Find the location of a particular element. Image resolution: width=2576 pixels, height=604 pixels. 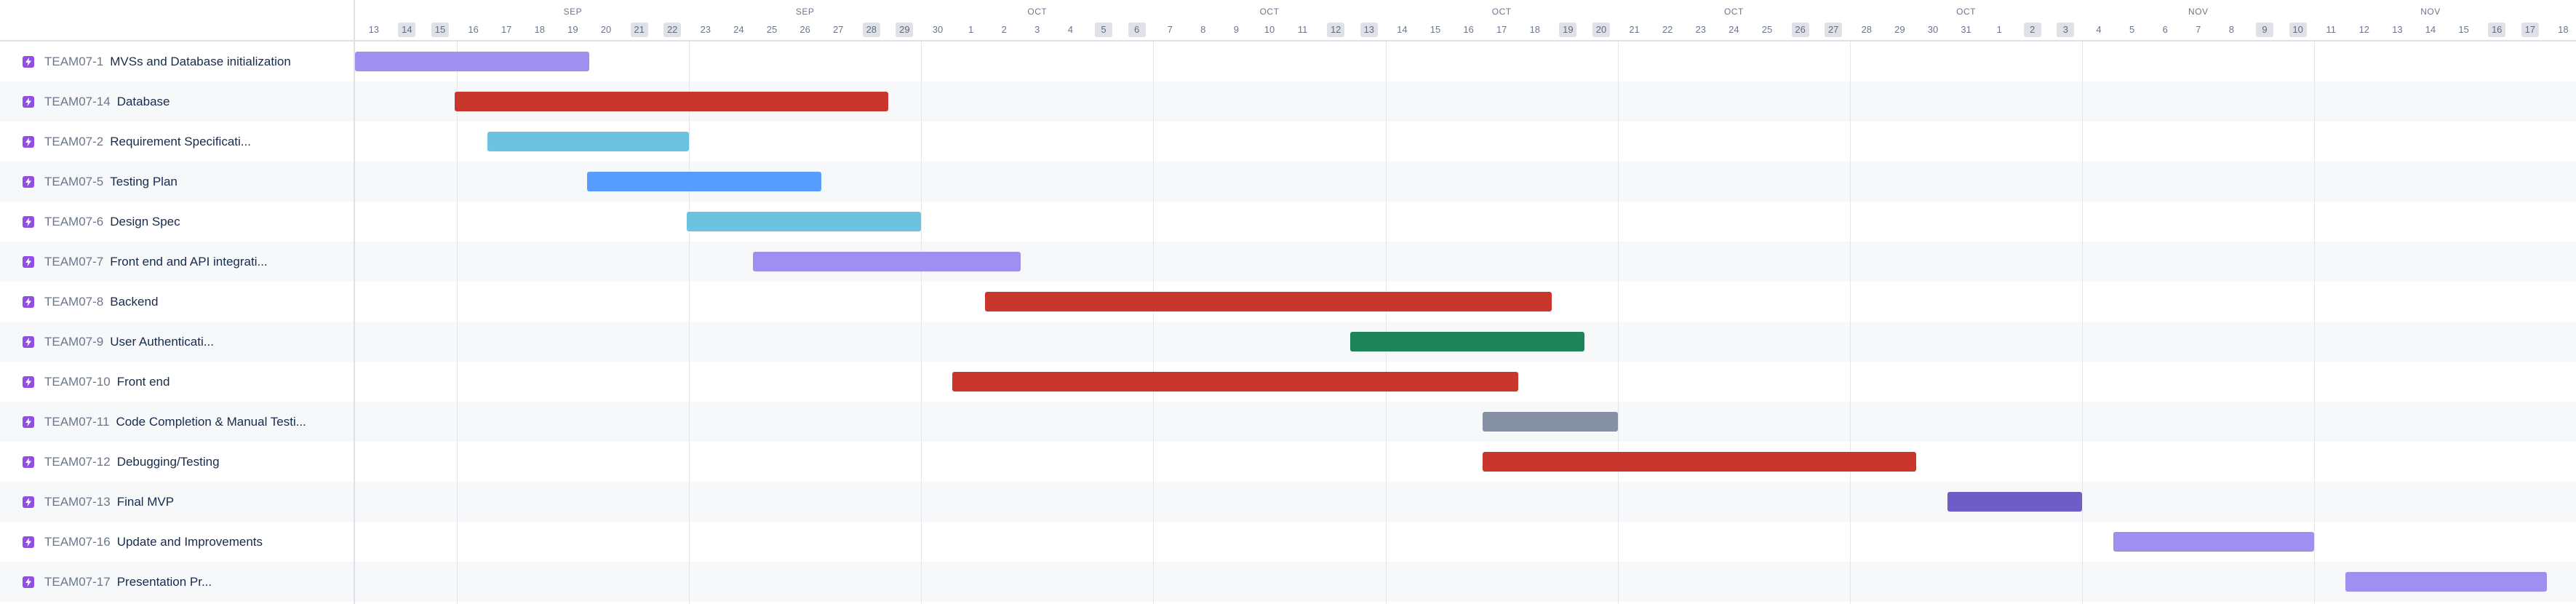

issue-key-link: TEAM07-10 is located at coordinates (77, 382).